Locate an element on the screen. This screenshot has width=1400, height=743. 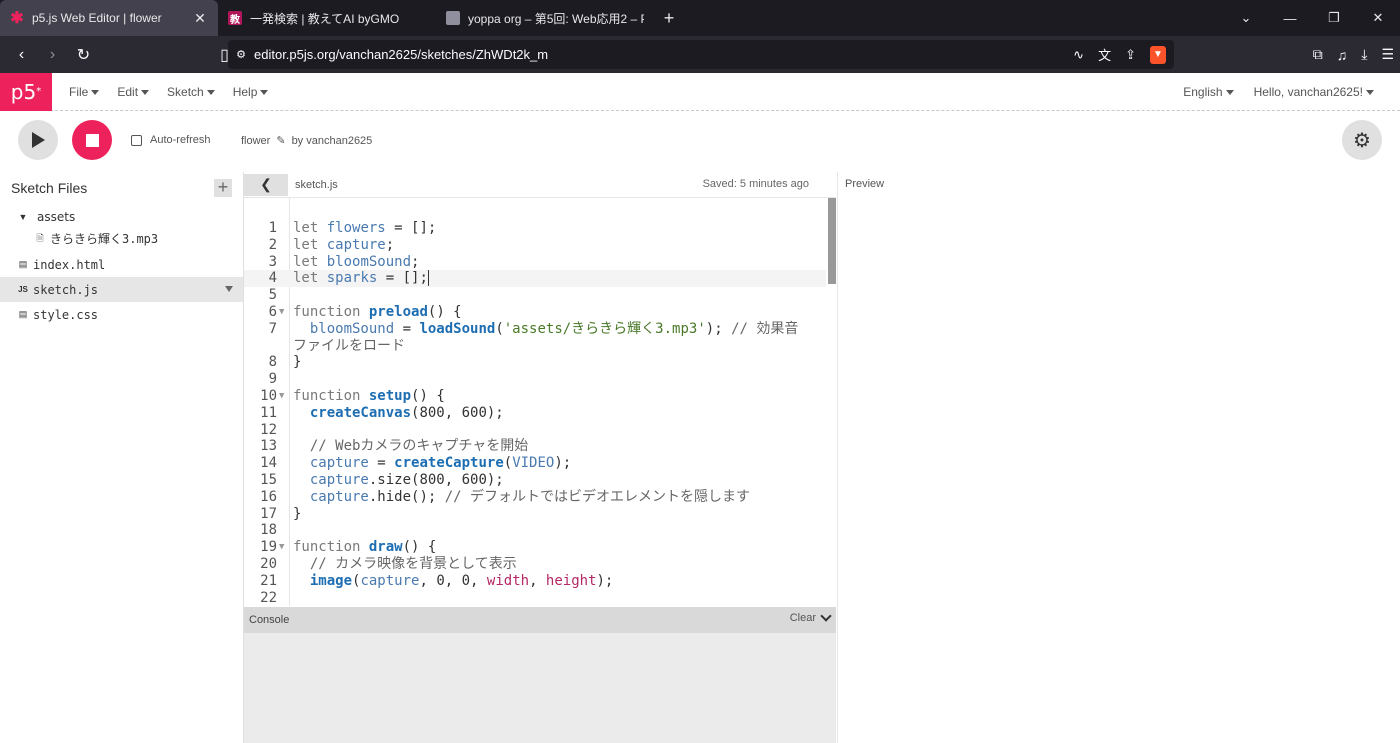
close-window-icon: ✕ is located at coordinates (1378, 18).